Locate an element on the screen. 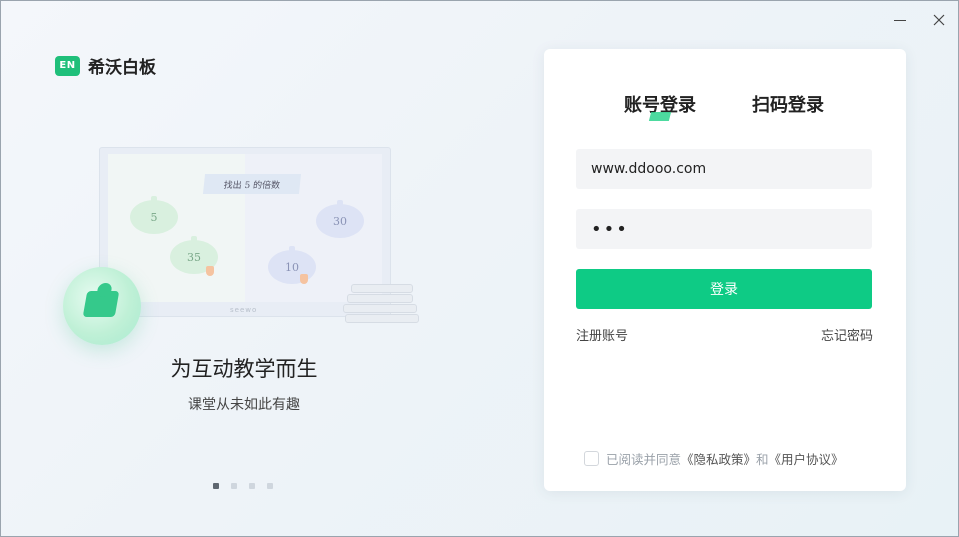  carousel-indicator is located at coordinates (243, 486).